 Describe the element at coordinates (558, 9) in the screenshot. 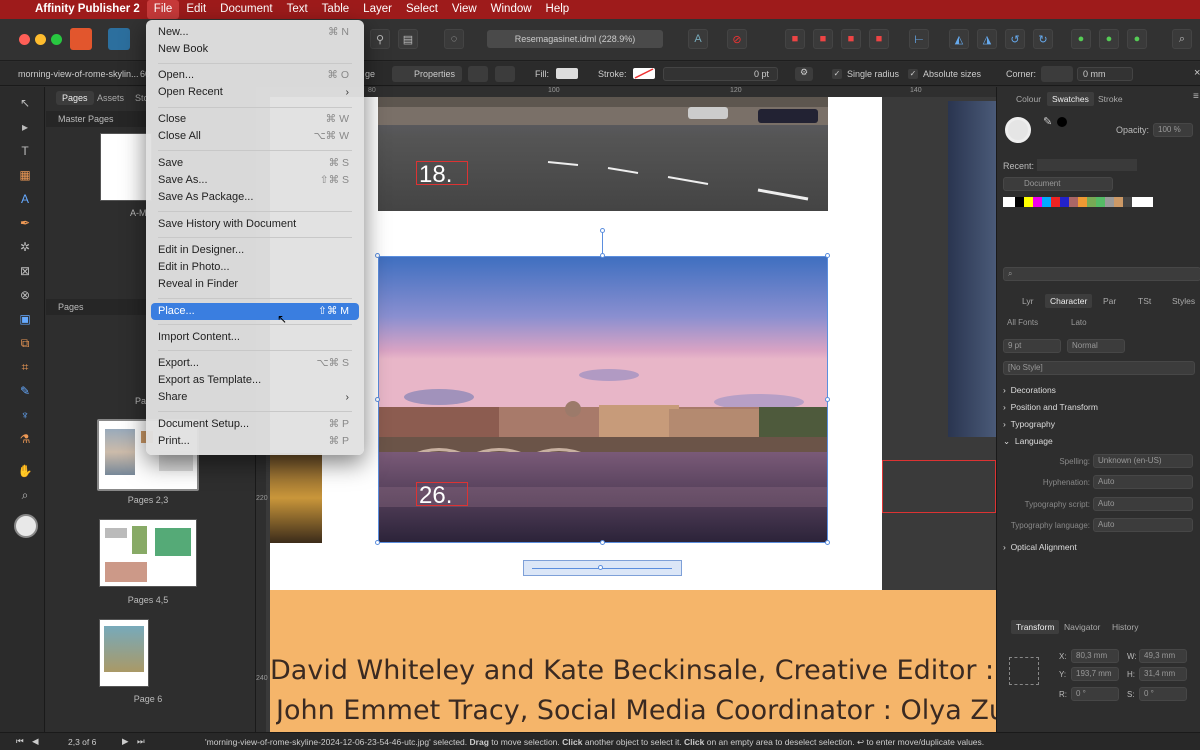

I see `menu-help: Help` at that location.